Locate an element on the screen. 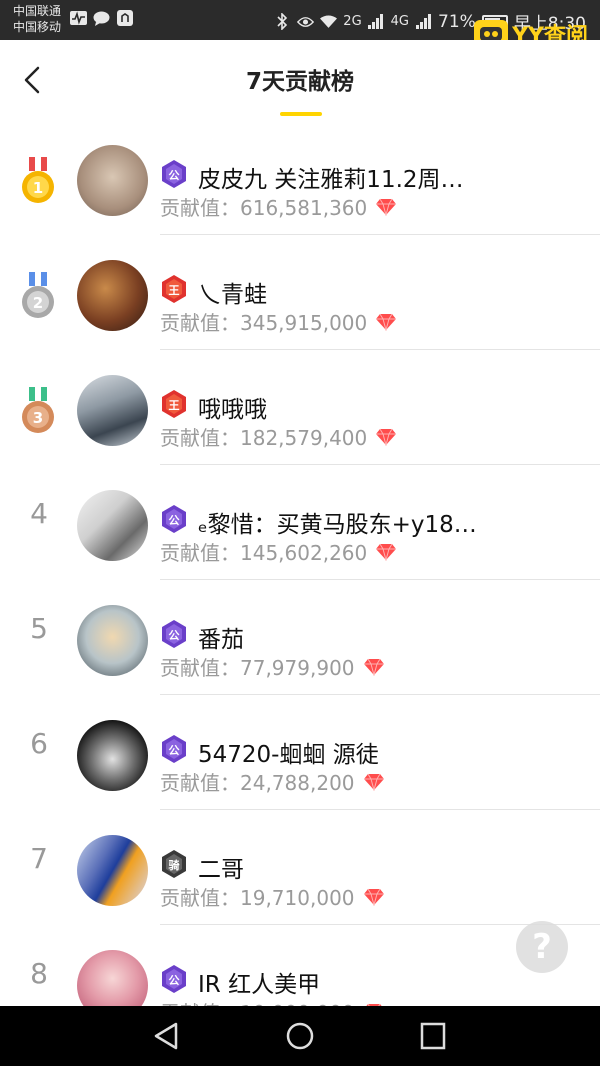  list-item: 4 公 ₑ黎惜：买黄马股东+y18… 贡献值：145,602,260 is located at coordinates (300, 522).